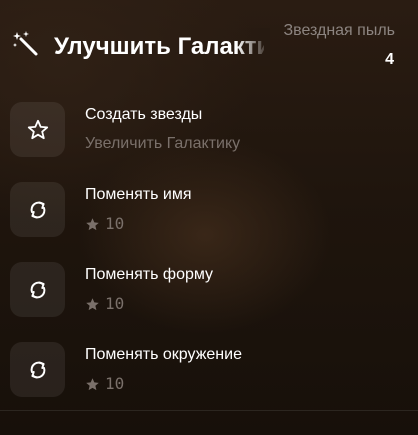  I want to click on stardust-count: 4, so click(389, 59).